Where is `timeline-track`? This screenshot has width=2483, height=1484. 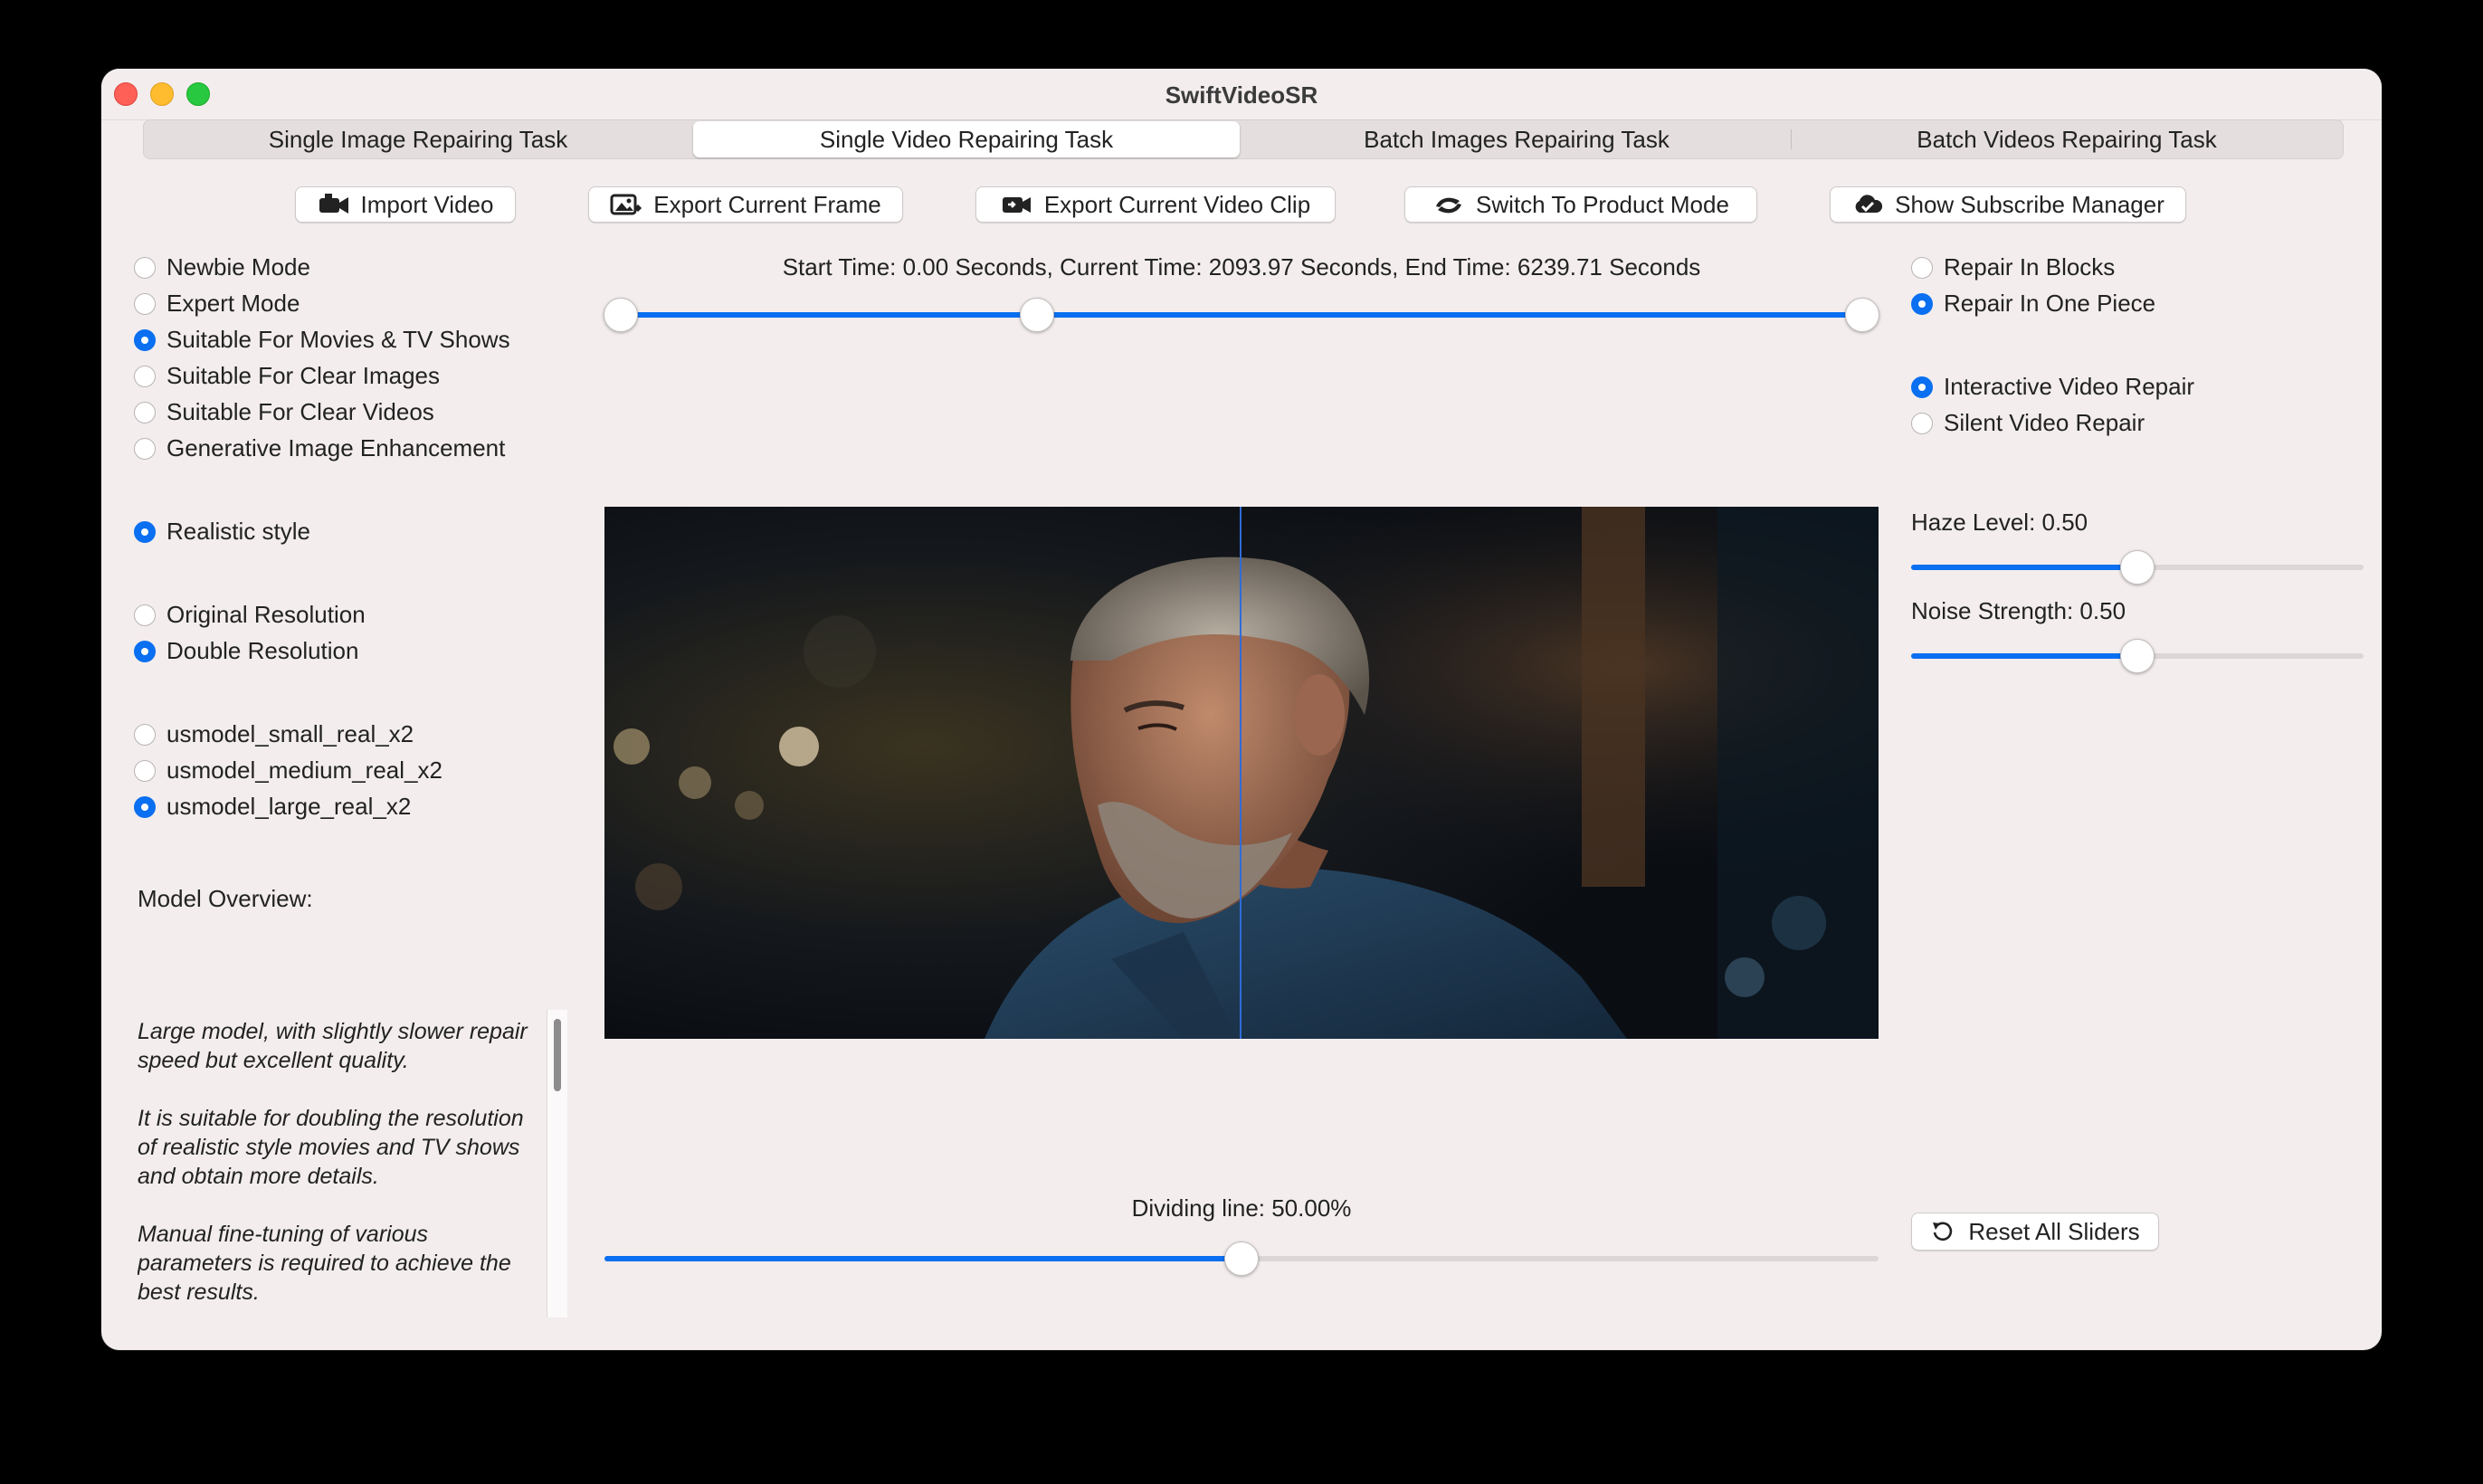
timeline-track is located at coordinates (1241, 315).